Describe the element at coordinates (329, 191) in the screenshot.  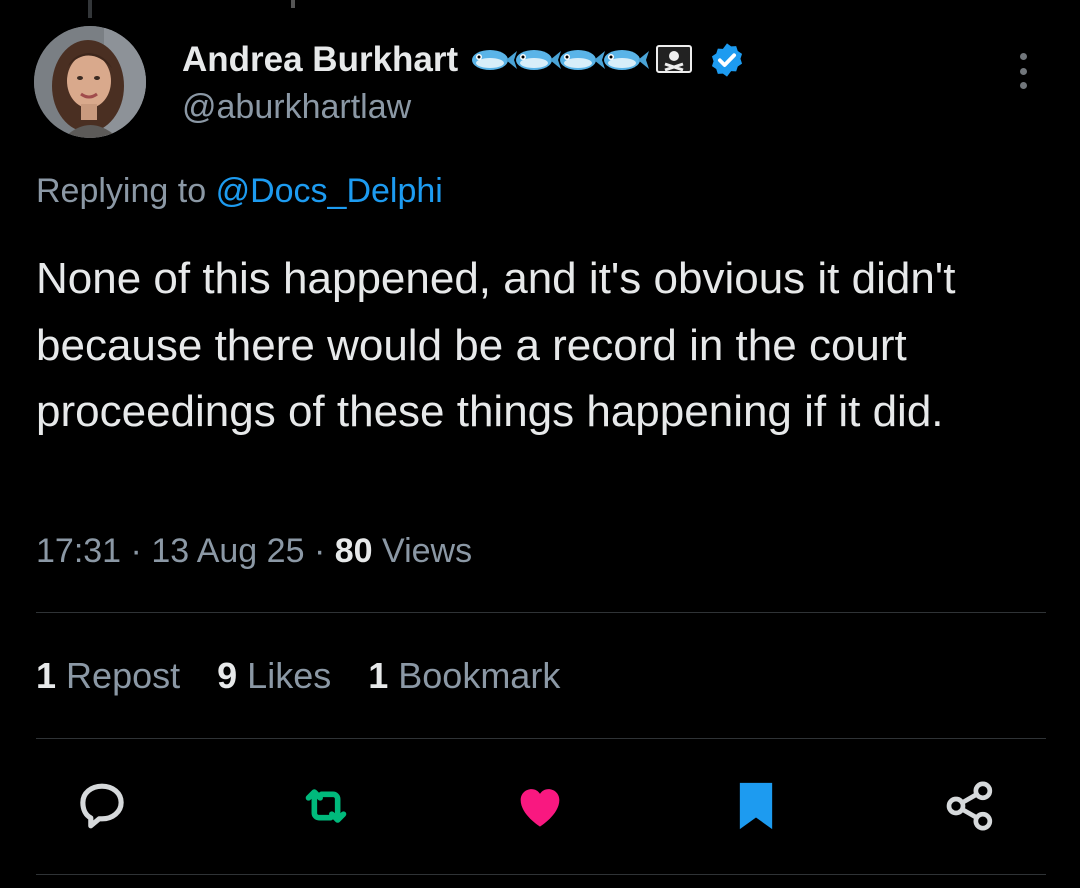
I see `reply-mention-link: @Docs_Delphi` at that location.